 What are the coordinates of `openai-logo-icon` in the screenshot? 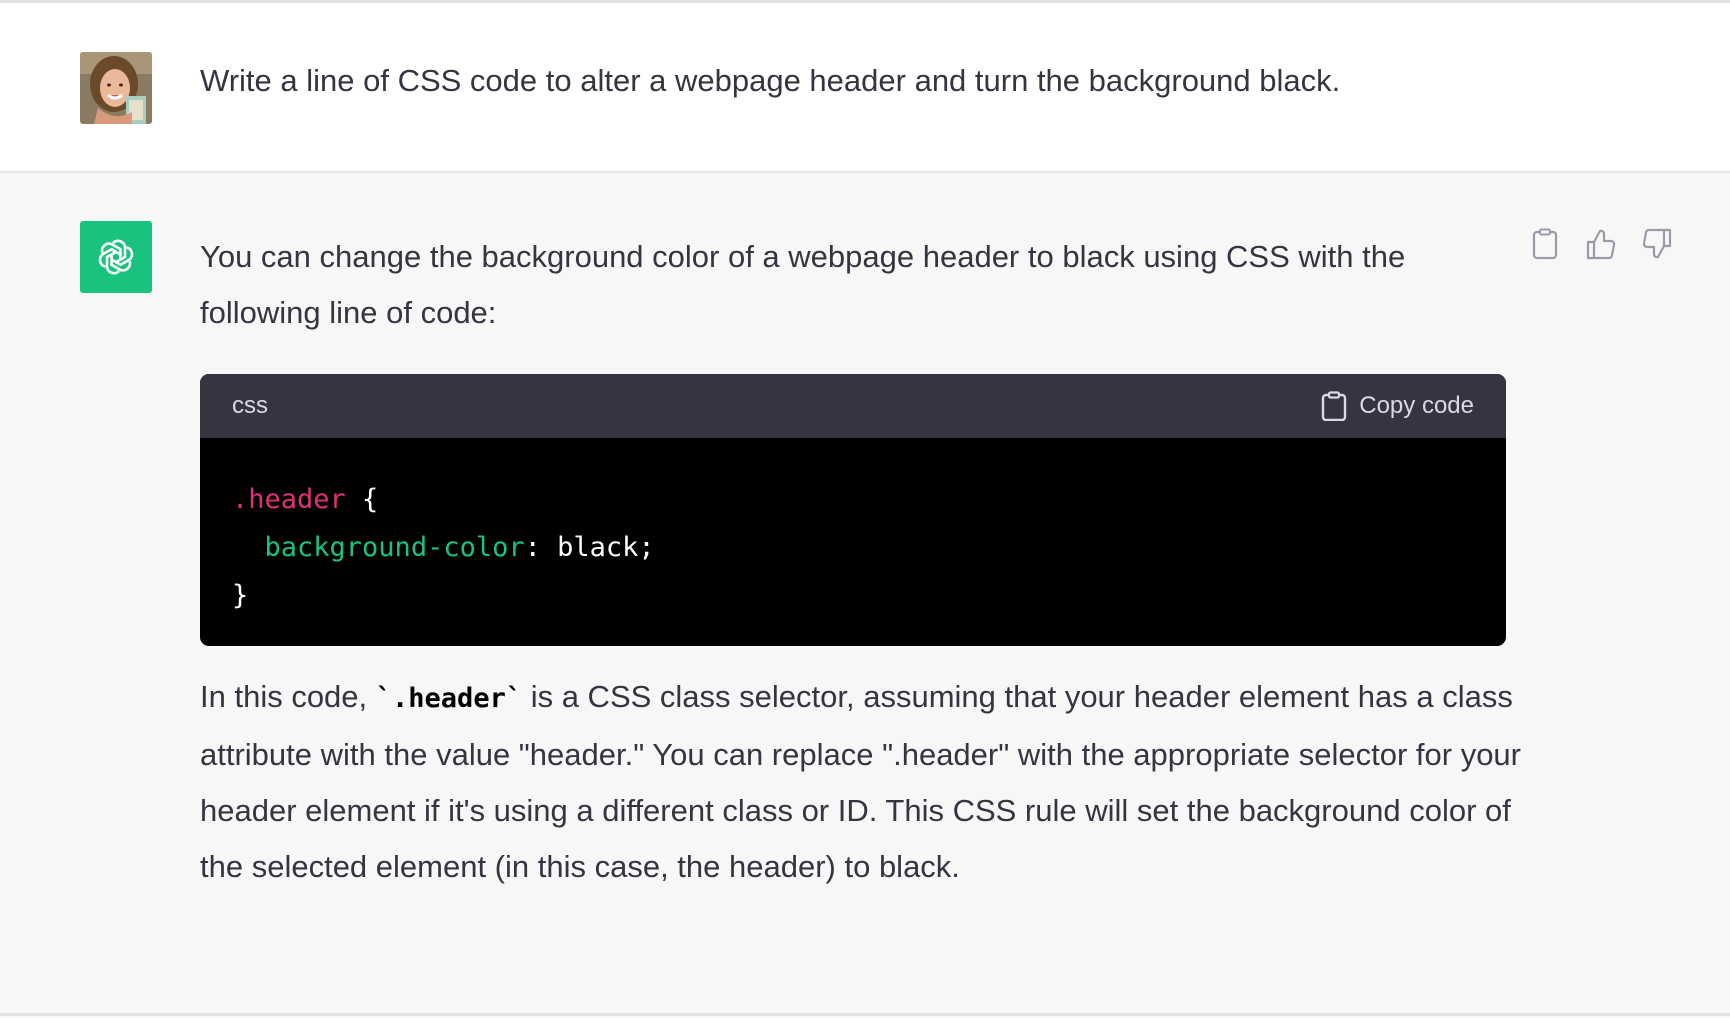 It's located at (116, 257).